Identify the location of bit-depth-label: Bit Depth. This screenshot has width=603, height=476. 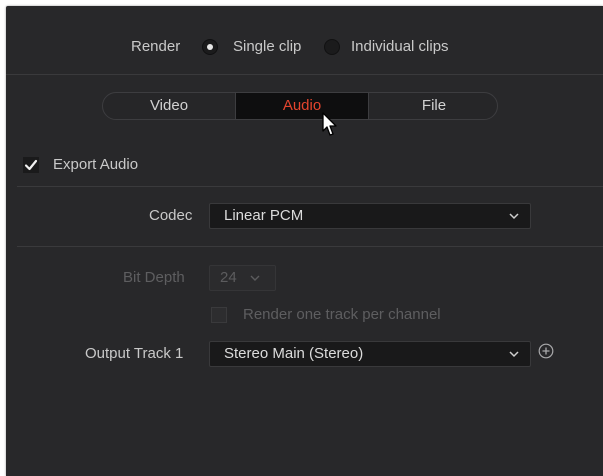
(154, 277).